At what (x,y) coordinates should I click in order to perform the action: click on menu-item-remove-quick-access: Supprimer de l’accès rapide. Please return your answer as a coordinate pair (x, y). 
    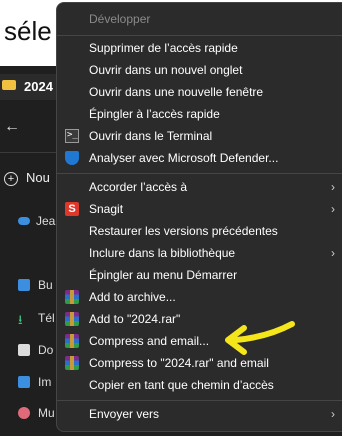
    Looking at the image, I should click on (199, 48).